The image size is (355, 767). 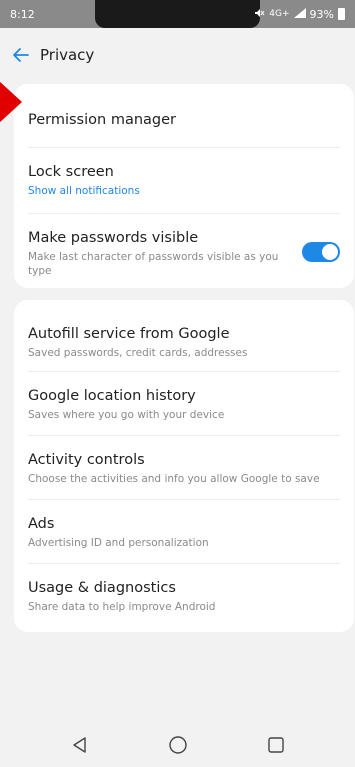 What do you see at coordinates (341, 14) in the screenshot?
I see `battery-icon` at bounding box center [341, 14].